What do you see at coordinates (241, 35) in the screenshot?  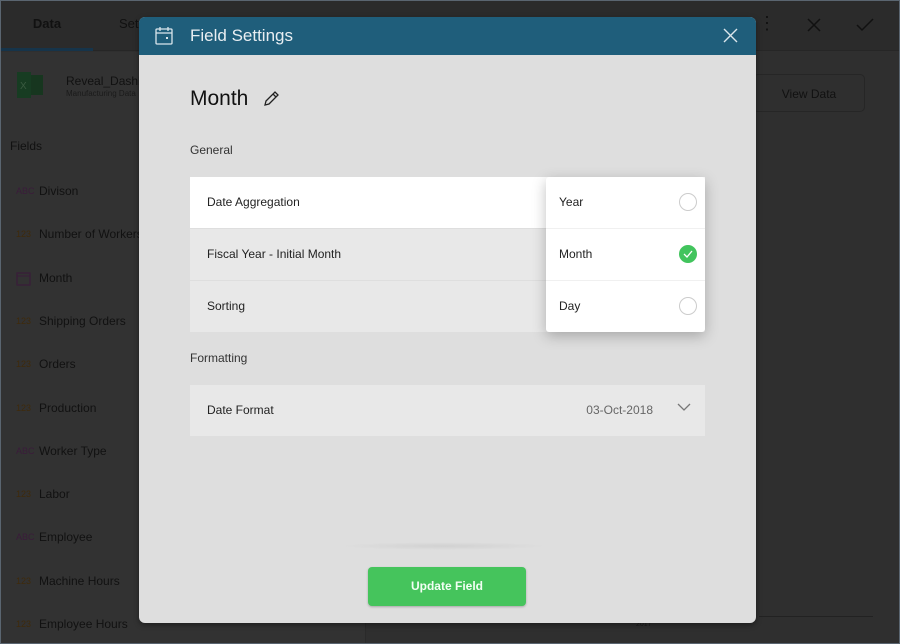 I see `dialog-title: Field Settings` at bounding box center [241, 35].